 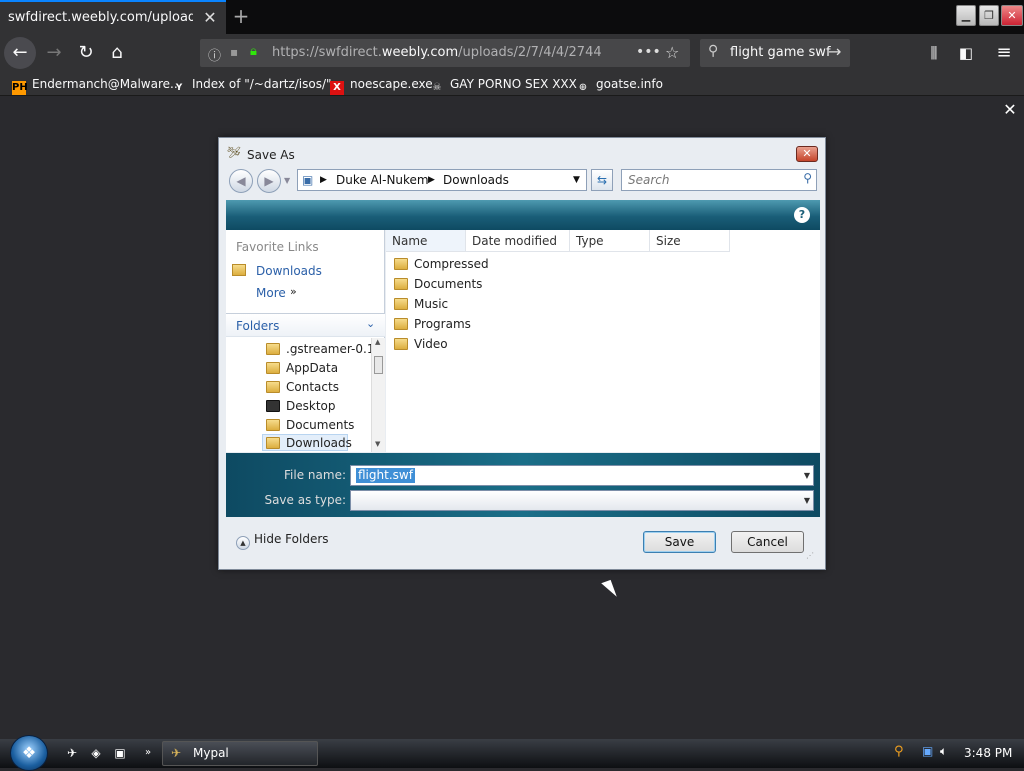 What do you see at coordinates (378, 395) in the screenshot?
I see `tree-scrollbar: ▲ ▼` at bounding box center [378, 395].